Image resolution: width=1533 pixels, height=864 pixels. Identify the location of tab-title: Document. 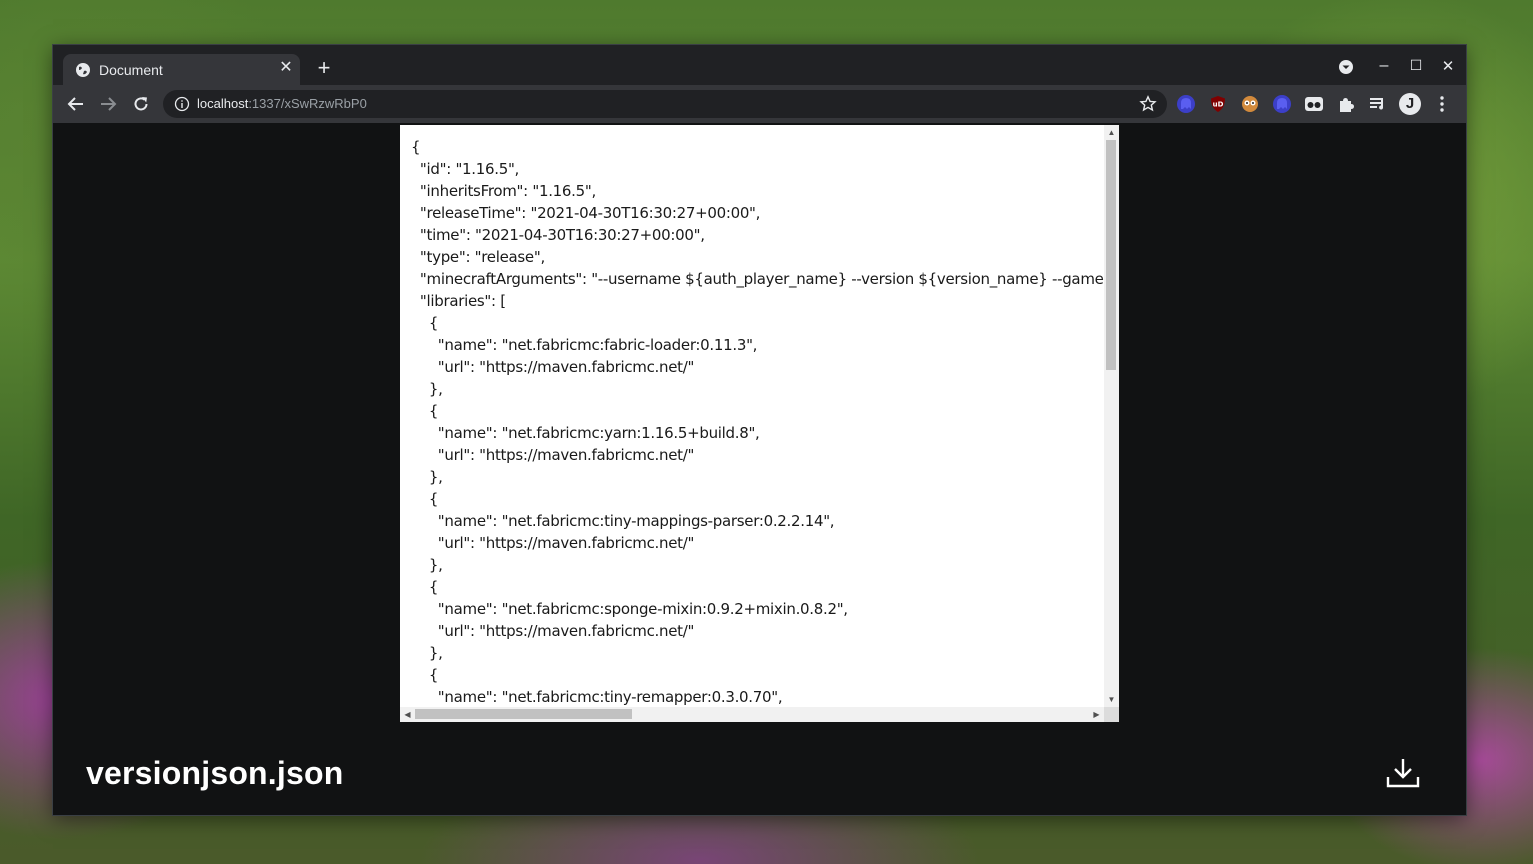
(131, 70).